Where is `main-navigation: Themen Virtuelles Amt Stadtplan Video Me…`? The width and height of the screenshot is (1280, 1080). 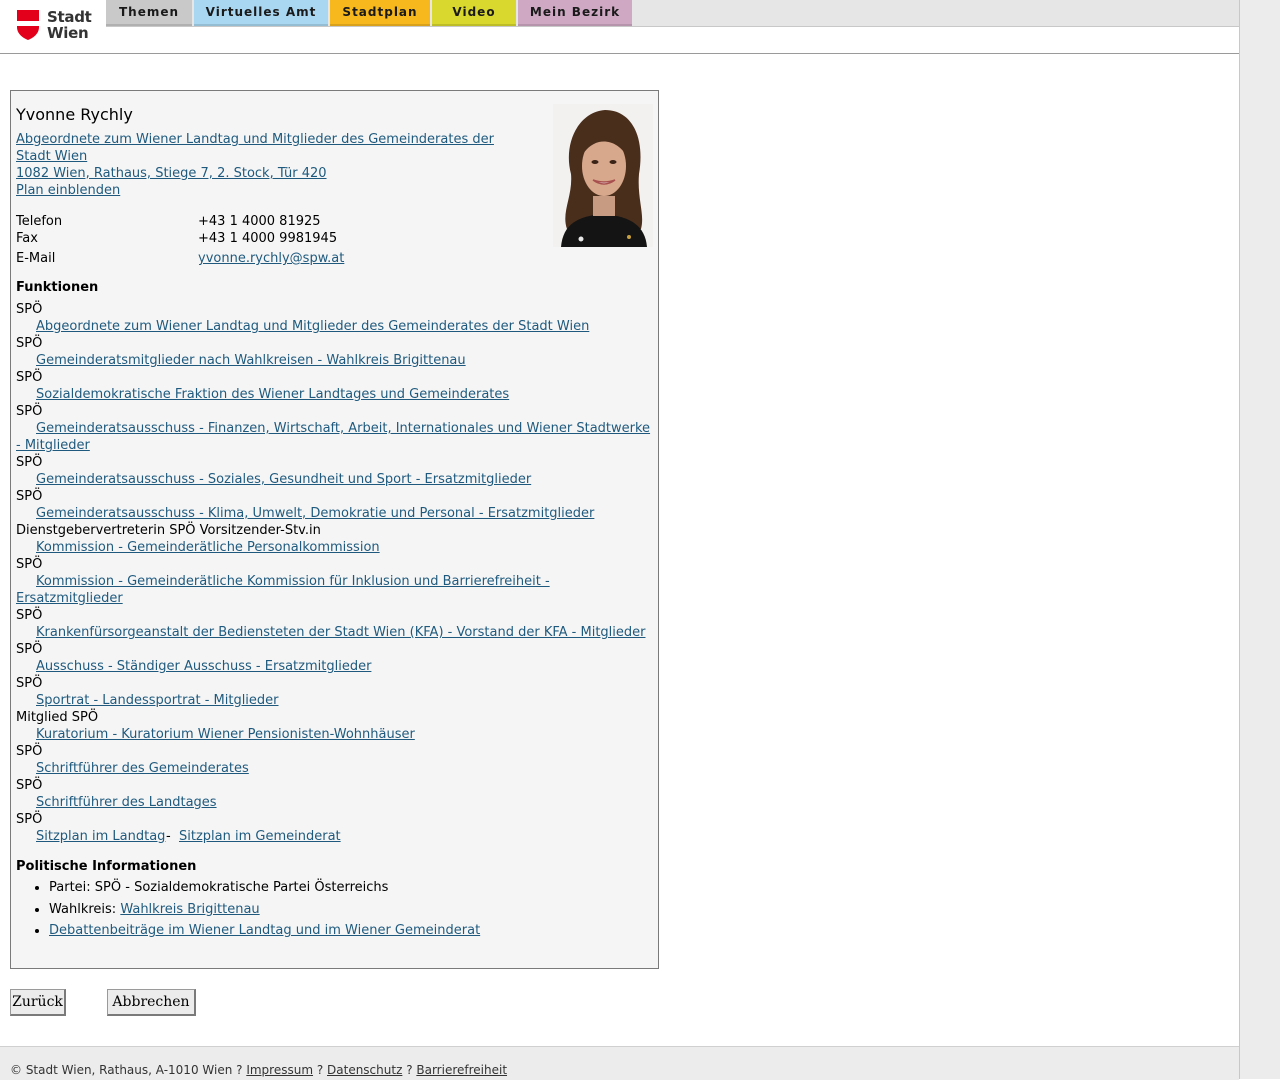 main-navigation: Themen Virtuelles Amt Stadtplan Video Me… is located at coordinates (672, 13).